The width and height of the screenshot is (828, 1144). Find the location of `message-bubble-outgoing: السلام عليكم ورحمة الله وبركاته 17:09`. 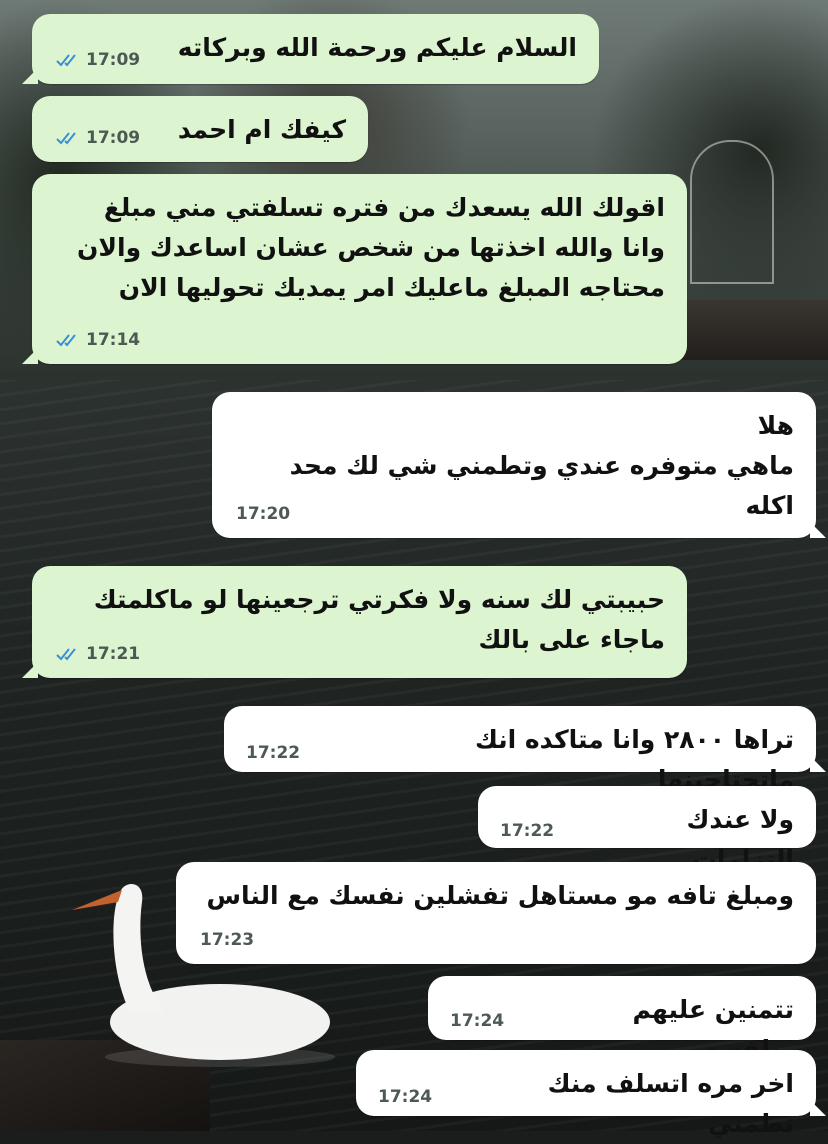

message-bubble-outgoing: السلام عليكم ورحمة الله وبركاته 17:09 is located at coordinates (310, 49).